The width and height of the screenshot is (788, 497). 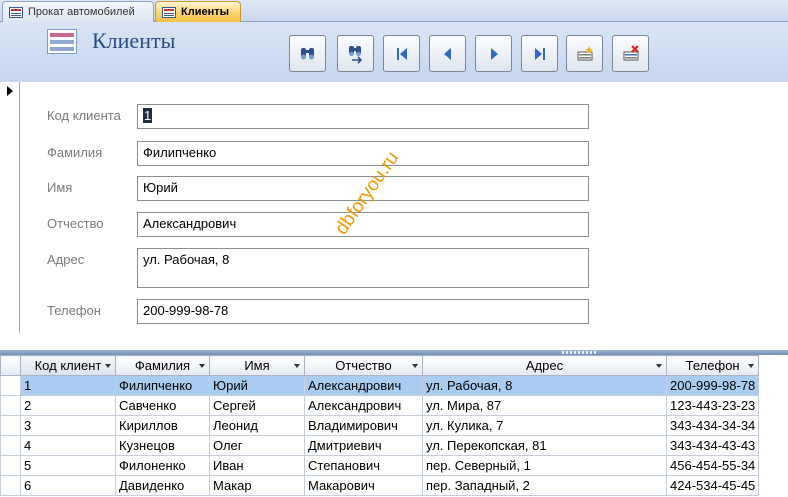 What do you see at coordinates (162, 425) in the screenshot?
I see `cell-last-name: Кириллов` at bounding box center [162, 425].